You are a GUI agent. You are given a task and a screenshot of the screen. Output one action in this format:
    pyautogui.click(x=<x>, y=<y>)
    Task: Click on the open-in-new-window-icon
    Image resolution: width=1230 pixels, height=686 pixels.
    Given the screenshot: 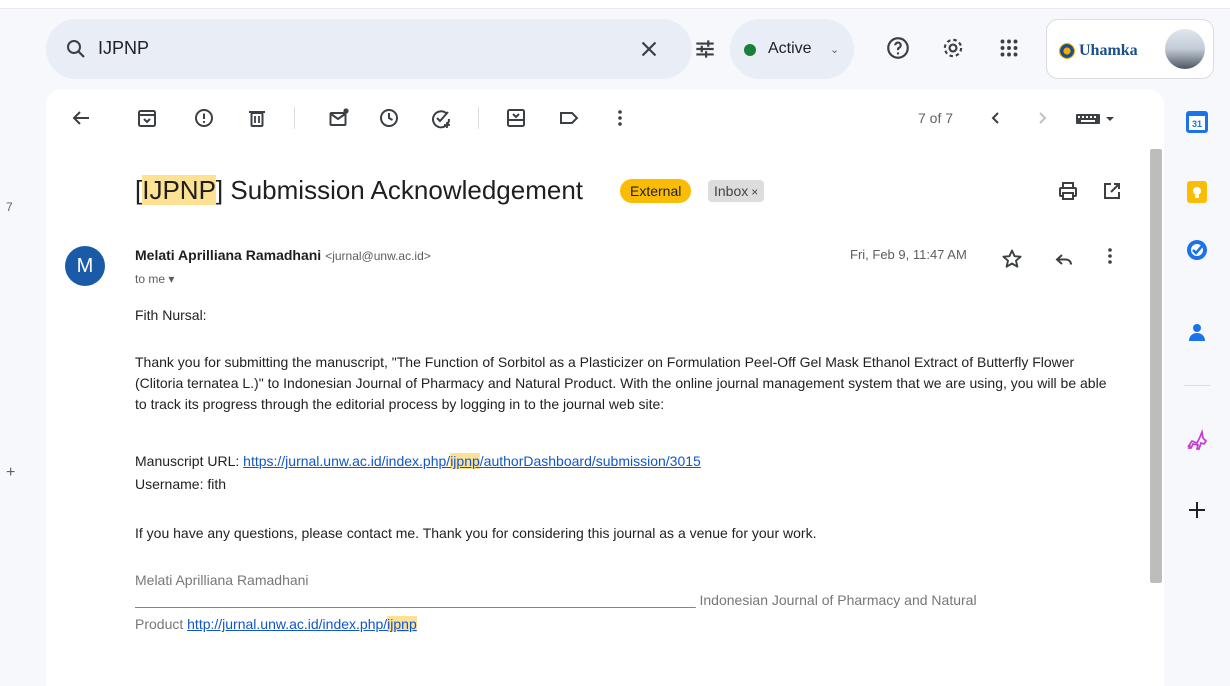 What is the action you would take?
    pyautogui.click(x=1112, y=191)
    